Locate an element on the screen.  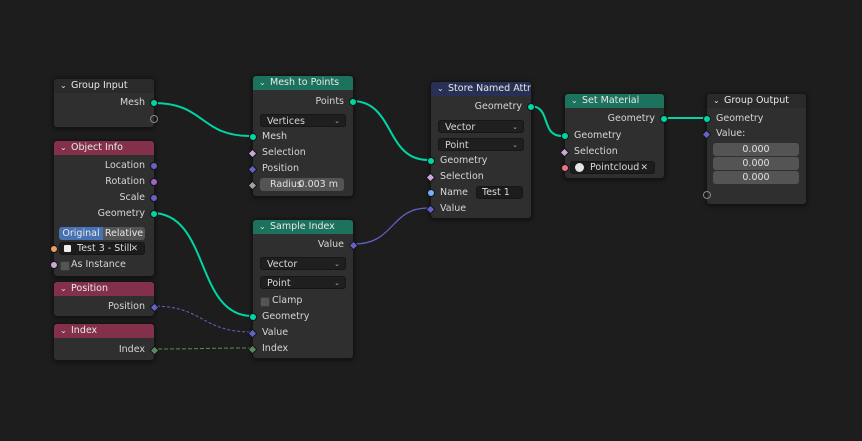
node-header: ⌄ Index is located at coordinates (104, 331).